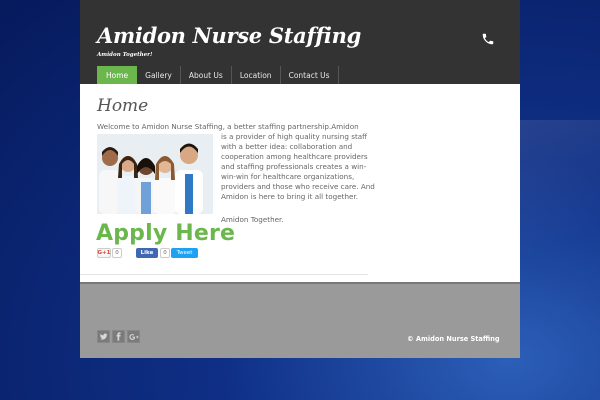  Describe the element at coordinates (123, 106) in the screenshot. I see `page-title: Home` at that location.